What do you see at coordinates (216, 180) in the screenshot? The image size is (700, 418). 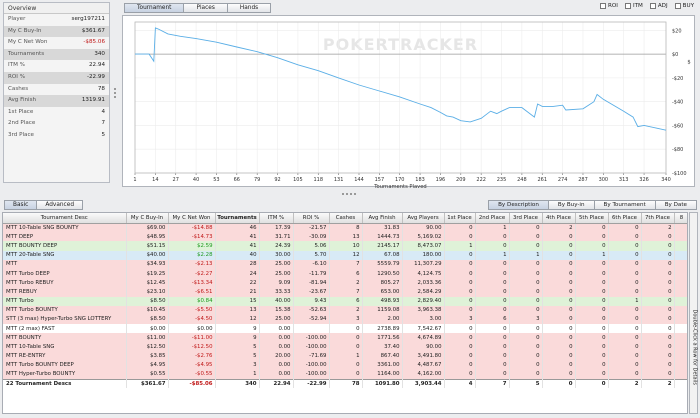 I see `x-tick-label: 53` at bounding box center [216, 180].